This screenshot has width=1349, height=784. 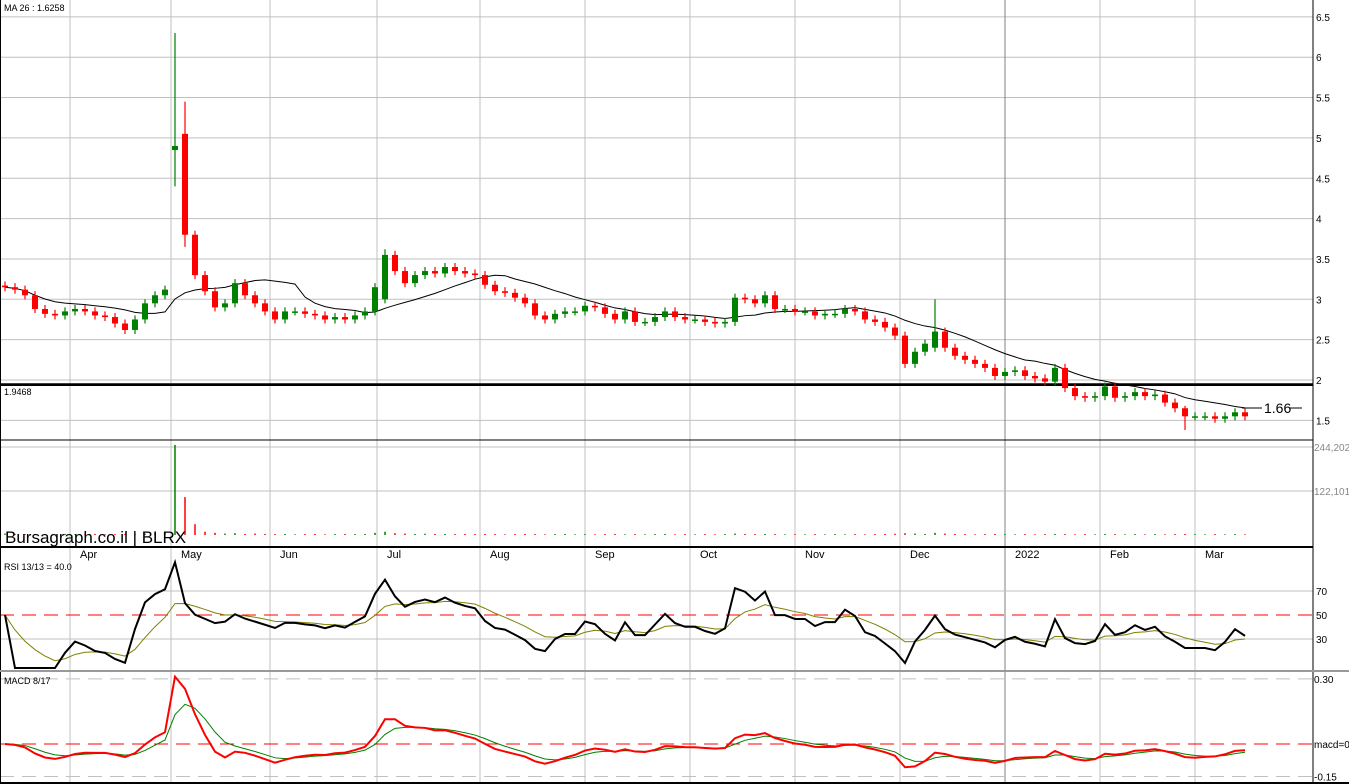 What do you see at coordinates (1319, 139) in the screenshot?
I see `price-tick-label: 5` at bounding box center [1319, 139].